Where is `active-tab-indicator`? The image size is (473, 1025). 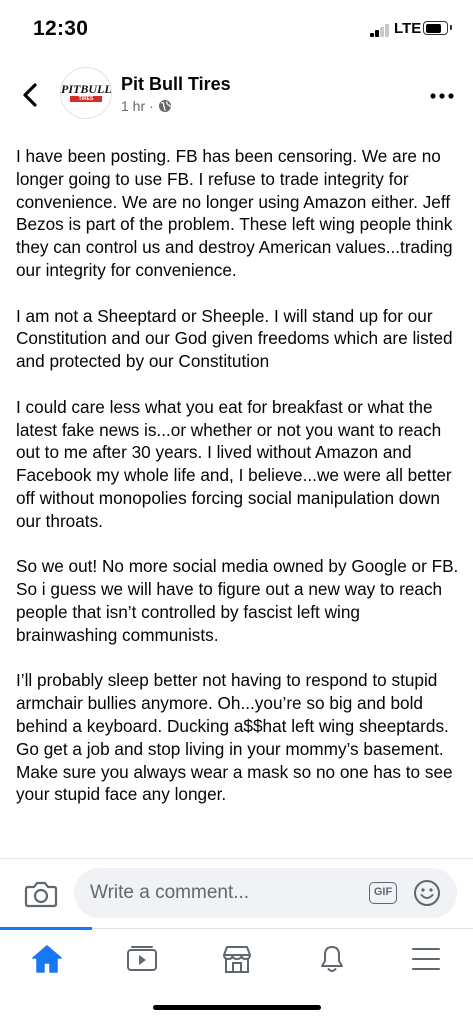 active-tab-indicator is located at coordinates (46, 928).